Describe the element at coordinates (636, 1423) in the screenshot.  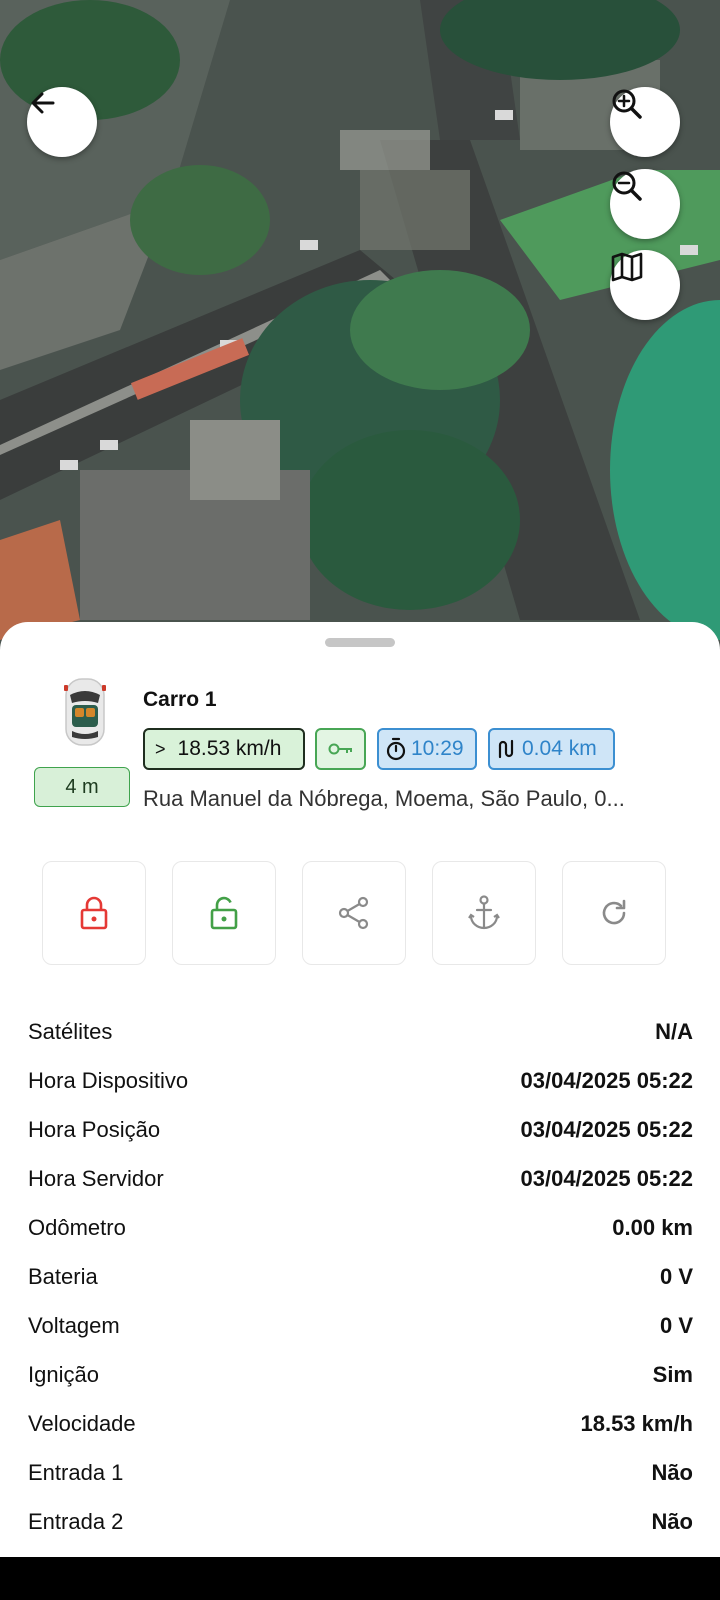
I see `info-value: 18.53 km/h` at that location.